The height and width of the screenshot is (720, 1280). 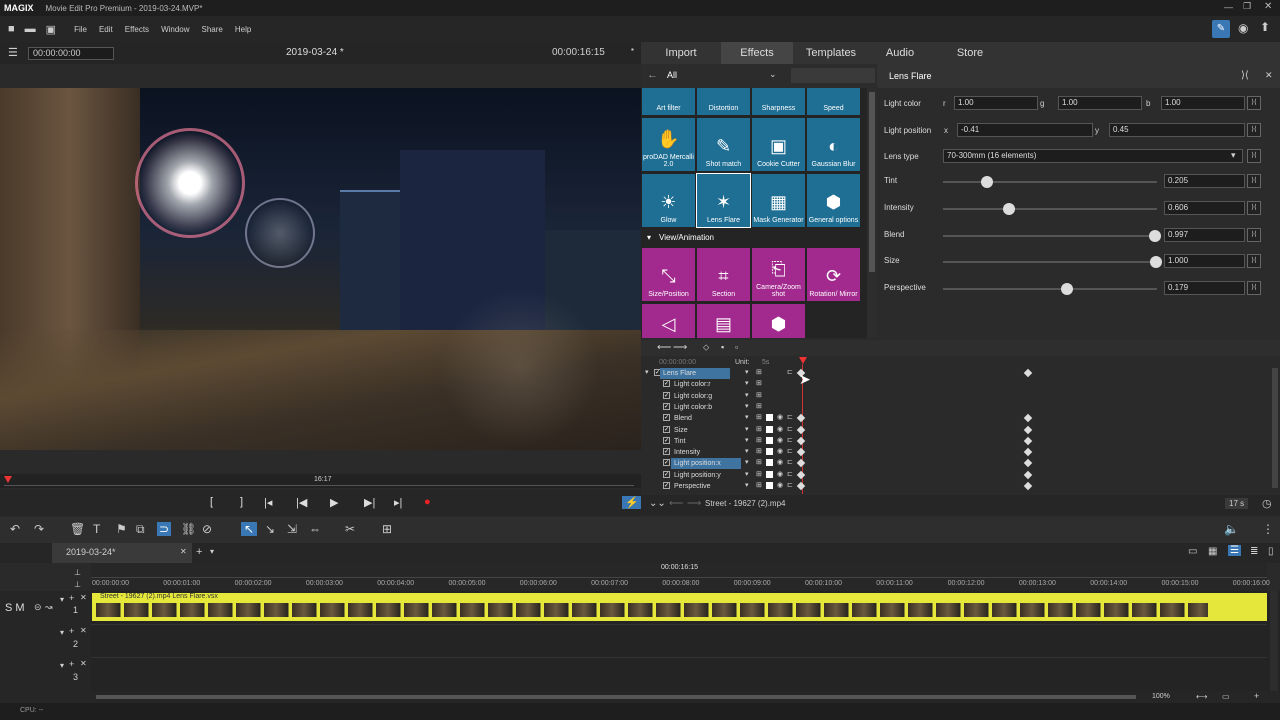 I want to click on keyframe-row: ✓ Size ▾ ⊞ ◉ ⊏, so click(x=962, y=430).